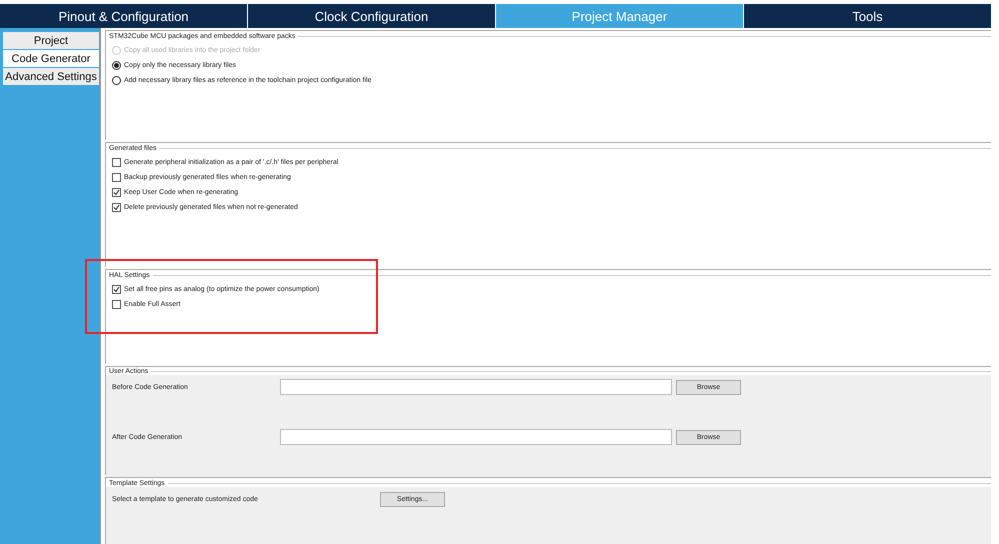  What do you see at coordinates (51, 76) in the screenshot?
I see `sidebar-item: Advanced Settings` at bounding box center [51, 76].